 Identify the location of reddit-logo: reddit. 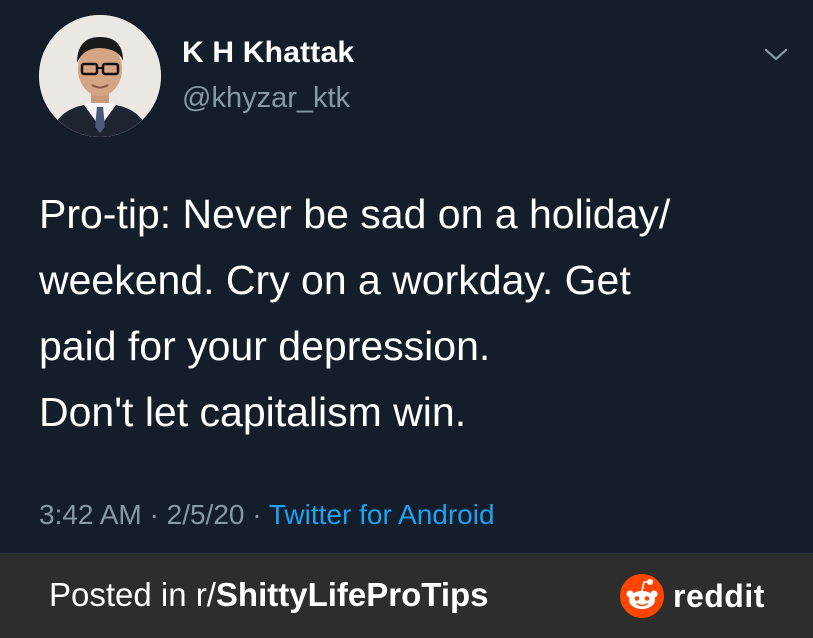
(692, 596).